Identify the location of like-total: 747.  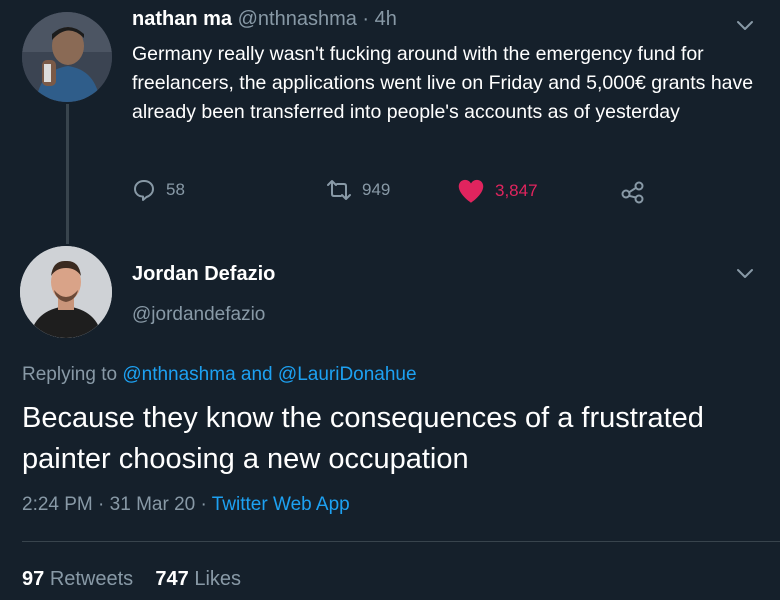
(172, 579).